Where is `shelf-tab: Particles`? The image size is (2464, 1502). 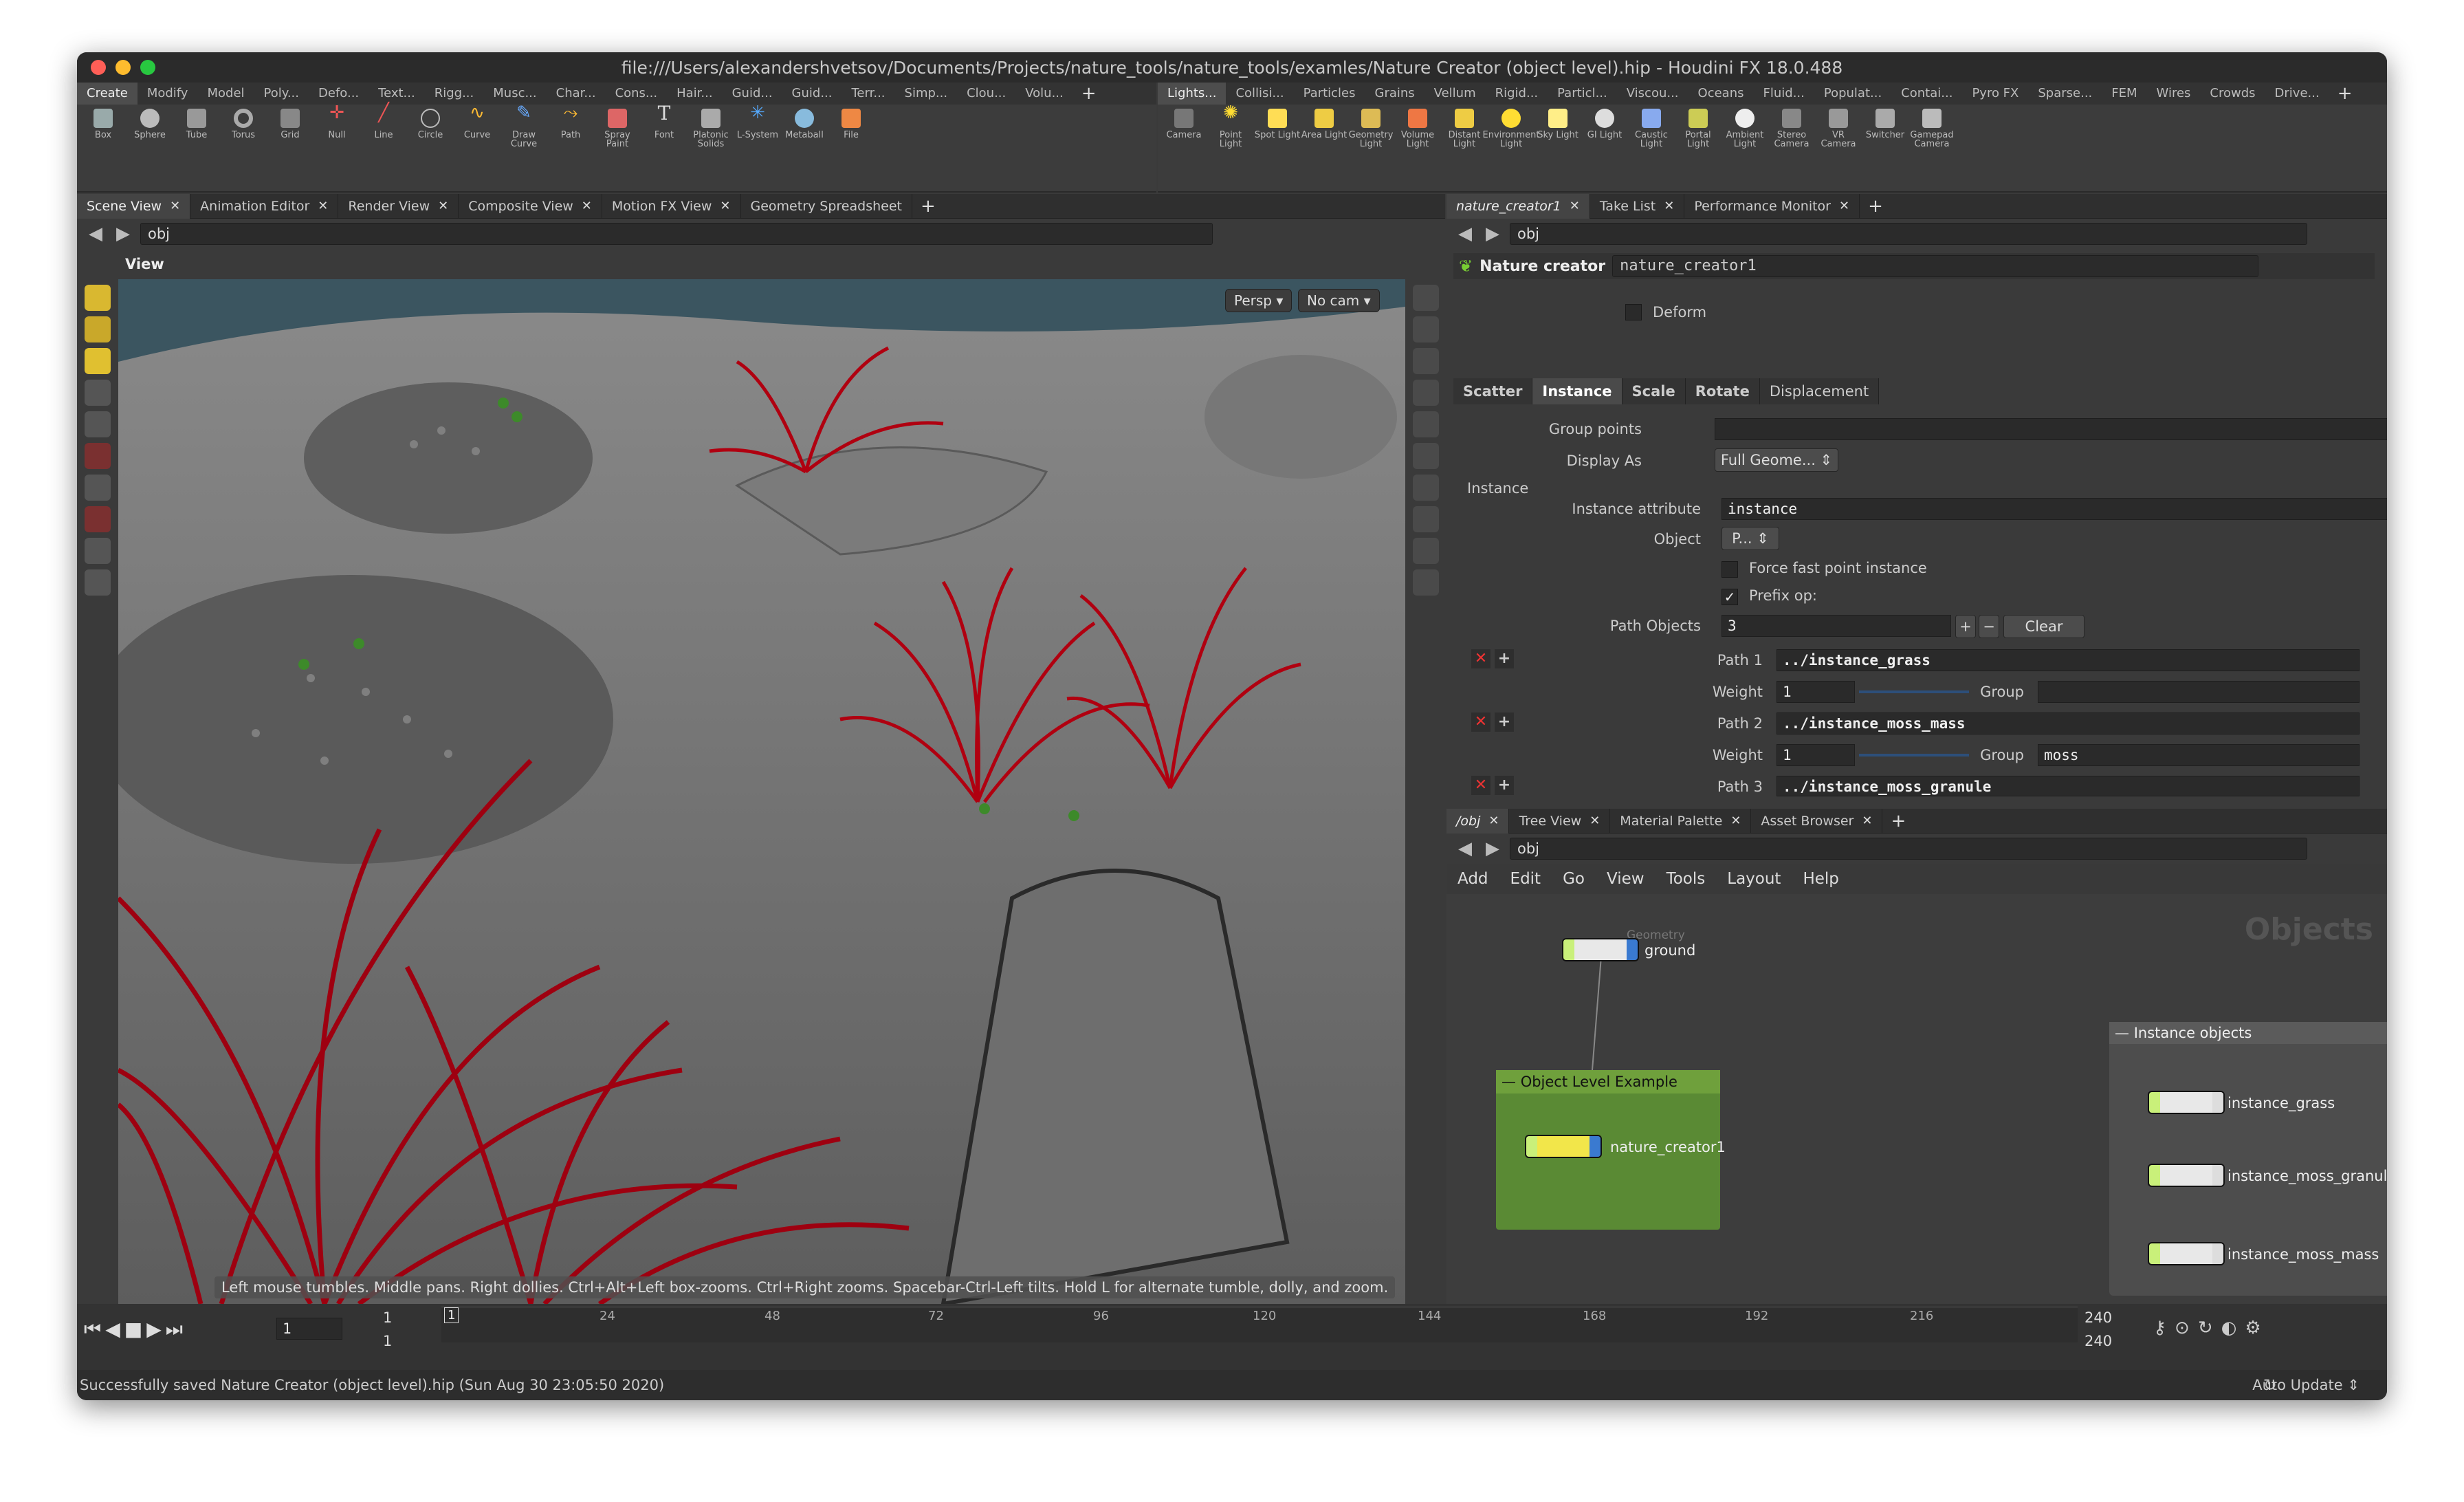 shelf-tab: Particles is located at coordinates (1329, 94).